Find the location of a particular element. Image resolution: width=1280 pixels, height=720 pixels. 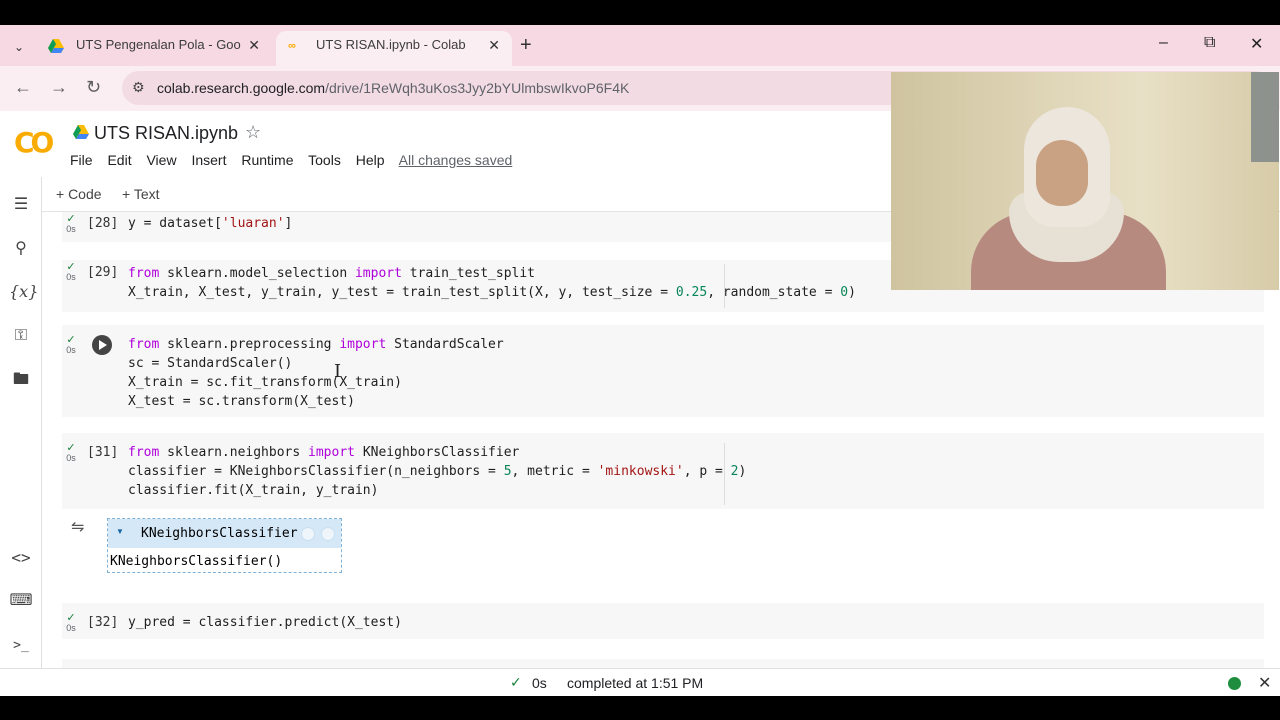

tab-uts-pengenalan-pola: UTS Pengenalan Pola - Google ✕ is located at coordinates (154, 48).